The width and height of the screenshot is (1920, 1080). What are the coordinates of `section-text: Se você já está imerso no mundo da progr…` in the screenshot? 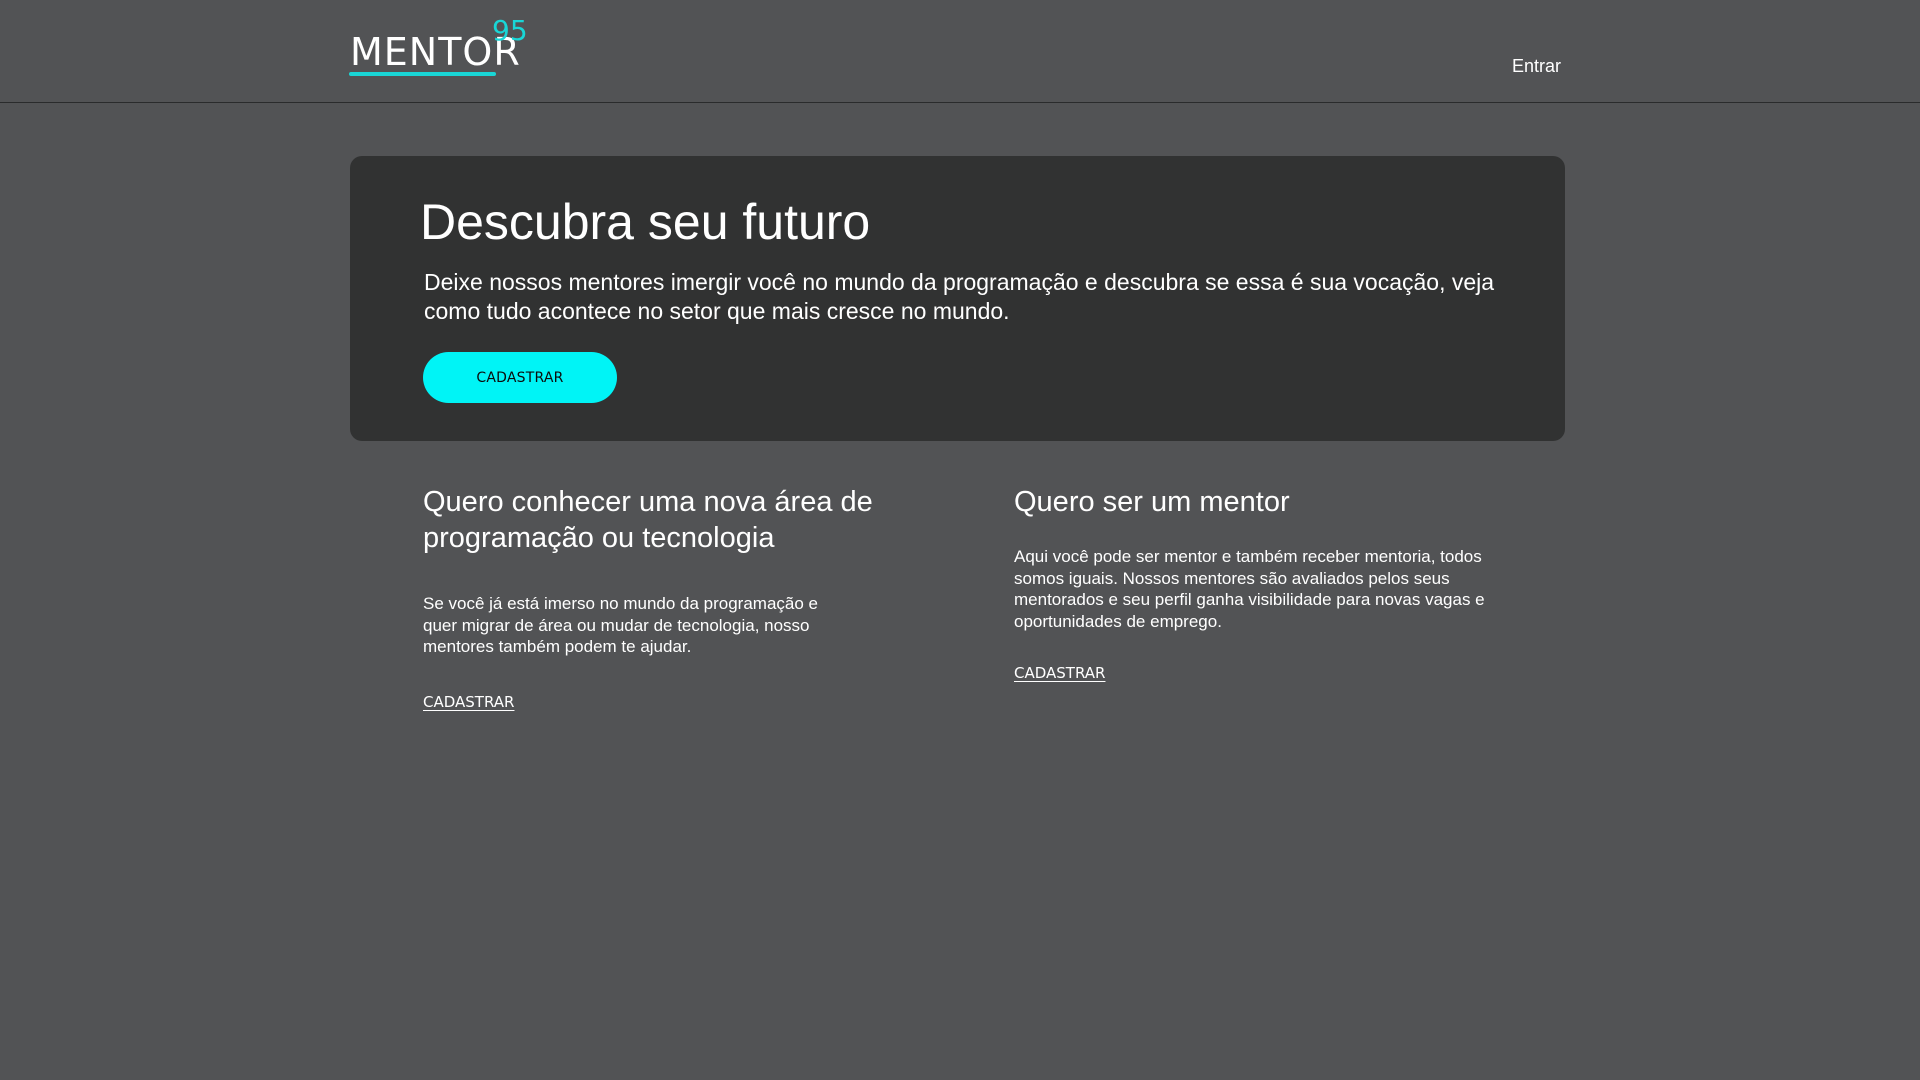 It's located at (621, 625).